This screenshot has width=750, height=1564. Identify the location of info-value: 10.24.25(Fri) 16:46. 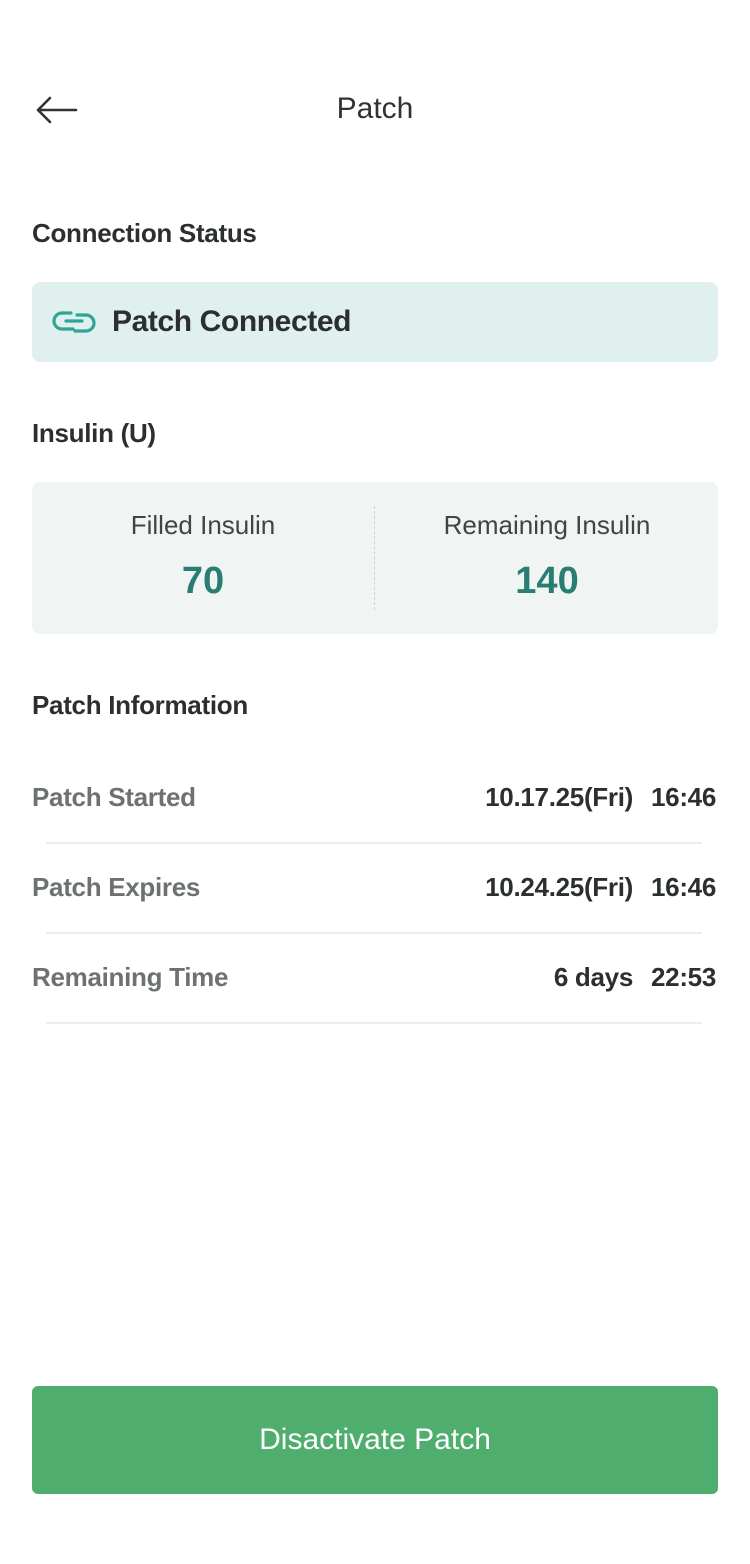
(600, 887).